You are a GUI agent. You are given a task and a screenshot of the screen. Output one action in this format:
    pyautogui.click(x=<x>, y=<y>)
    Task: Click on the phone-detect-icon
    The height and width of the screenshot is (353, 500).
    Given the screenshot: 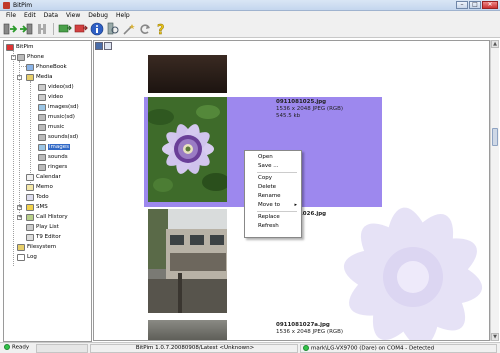 What is the action you would take?
    pyautogui.click(x=113, y=29)
    